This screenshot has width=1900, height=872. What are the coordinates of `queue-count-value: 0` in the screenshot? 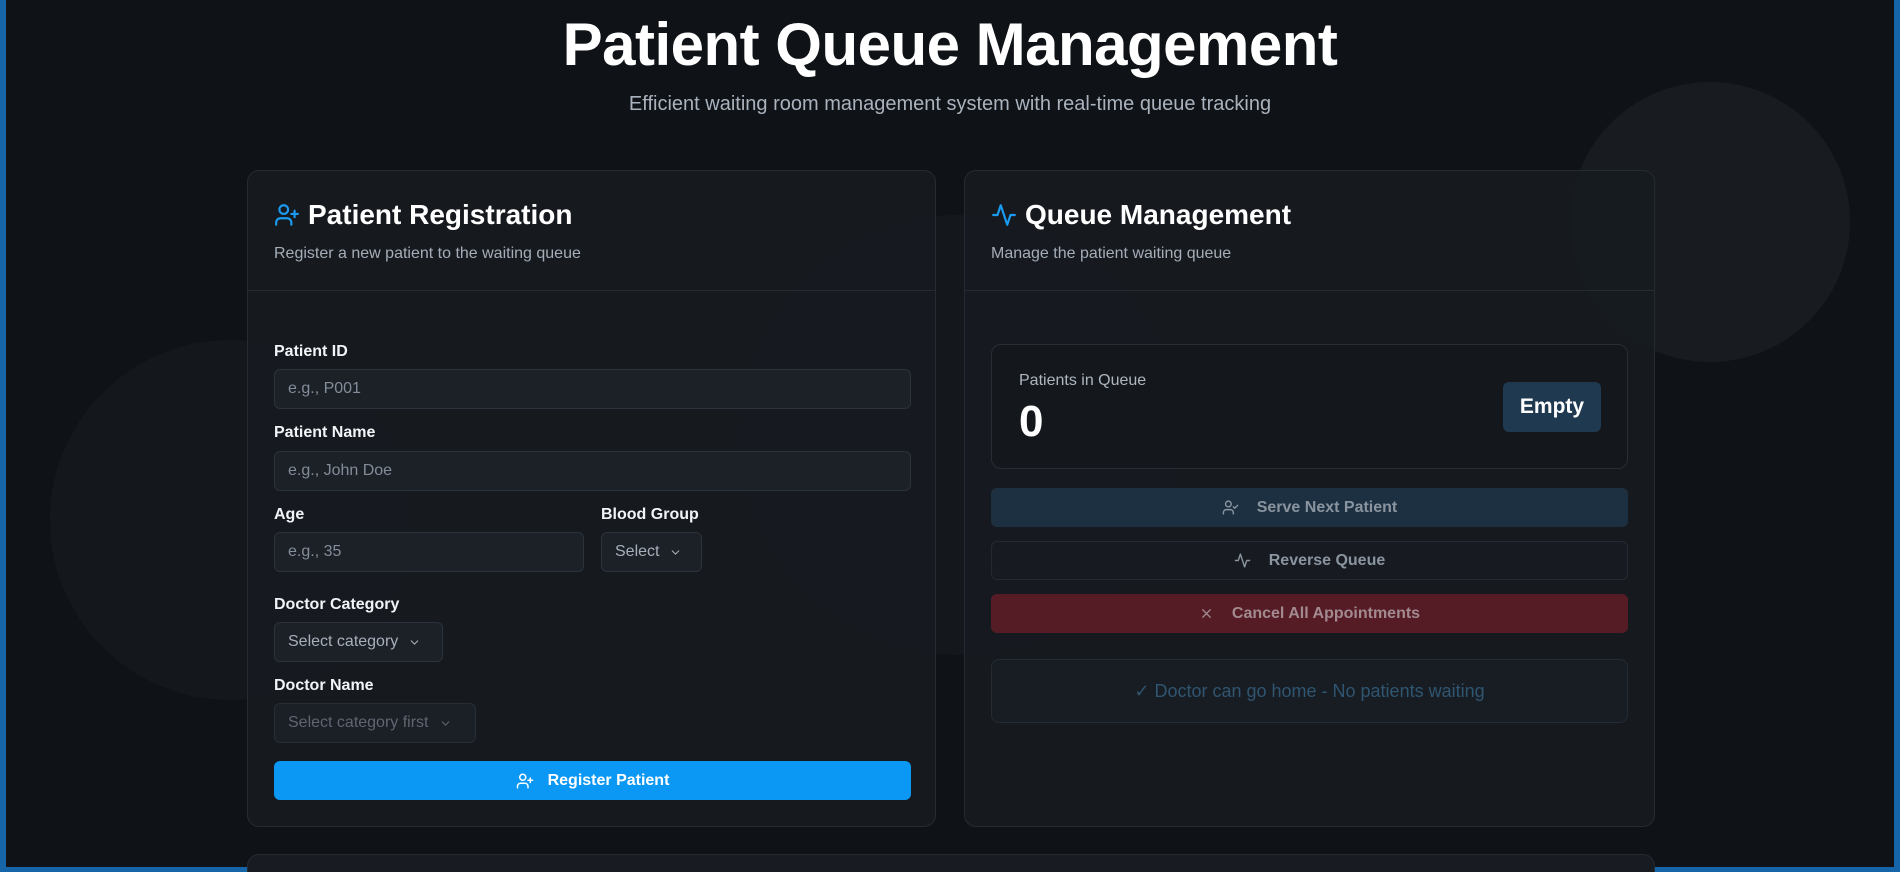 It's located at (1031, 421).